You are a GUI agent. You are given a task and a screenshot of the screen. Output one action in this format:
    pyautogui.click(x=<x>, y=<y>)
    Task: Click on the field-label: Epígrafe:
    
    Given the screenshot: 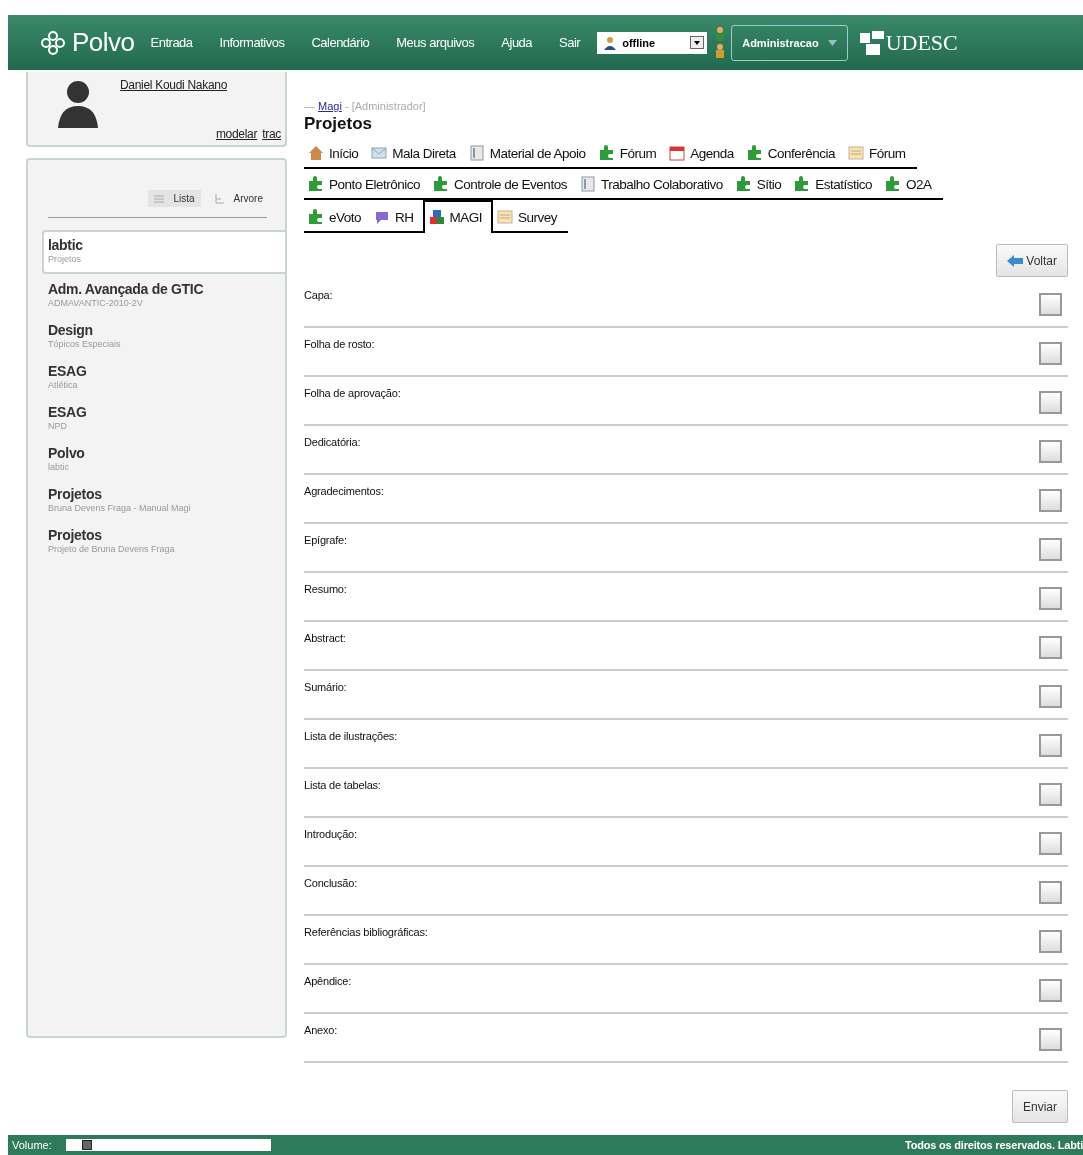 What is the action you would take?
    pyautogui.click(x=325, y=540)
    